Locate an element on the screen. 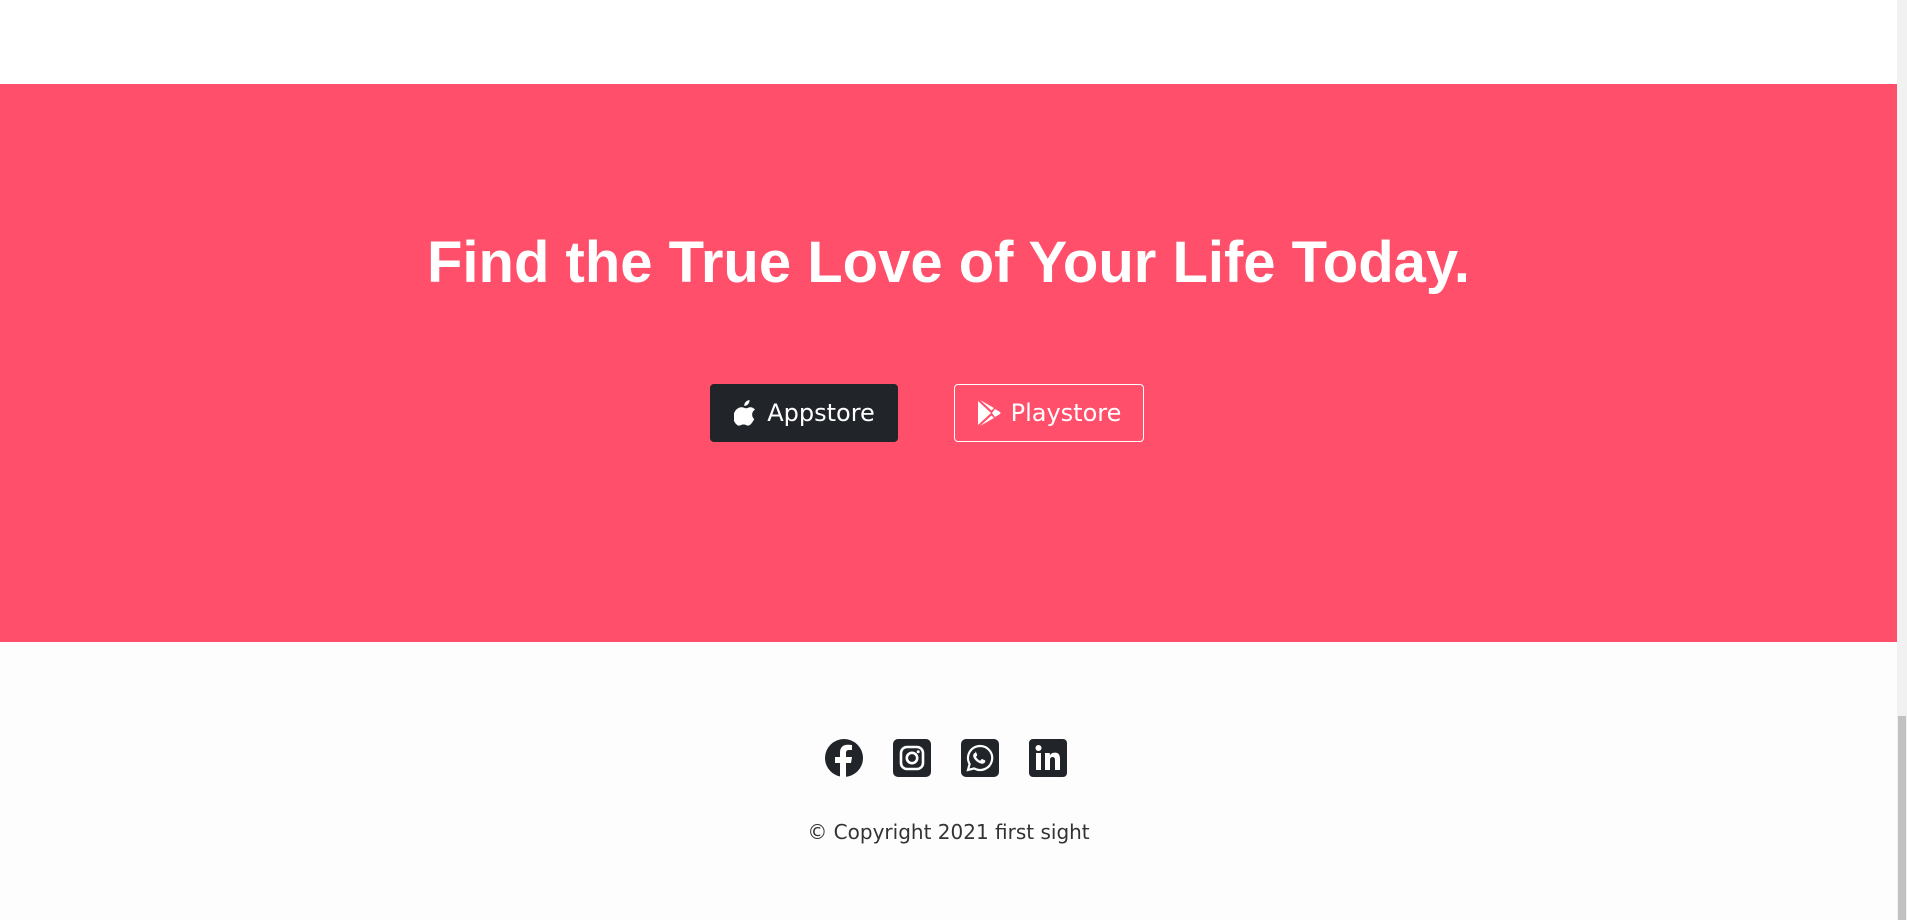 This screenshot has height=920, width=1907. whatsapp-icon is located at coordinates (980, 758).